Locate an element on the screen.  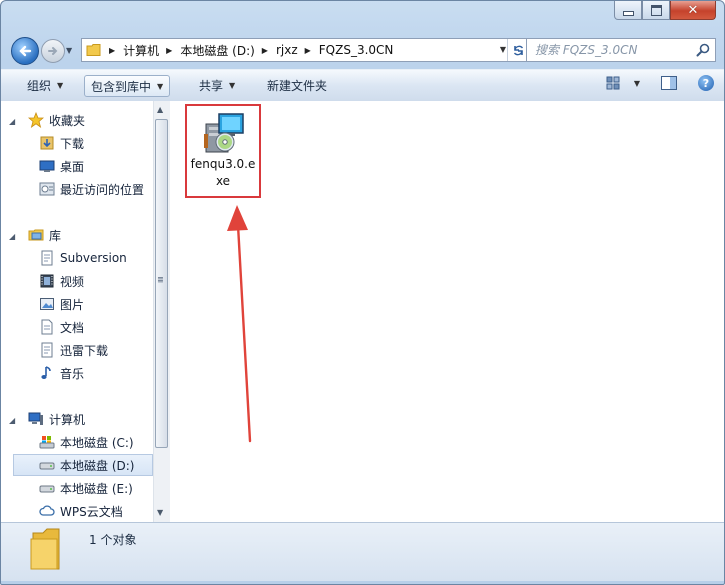
view-controls: ▼ ? is located at coordinates (660, 83).